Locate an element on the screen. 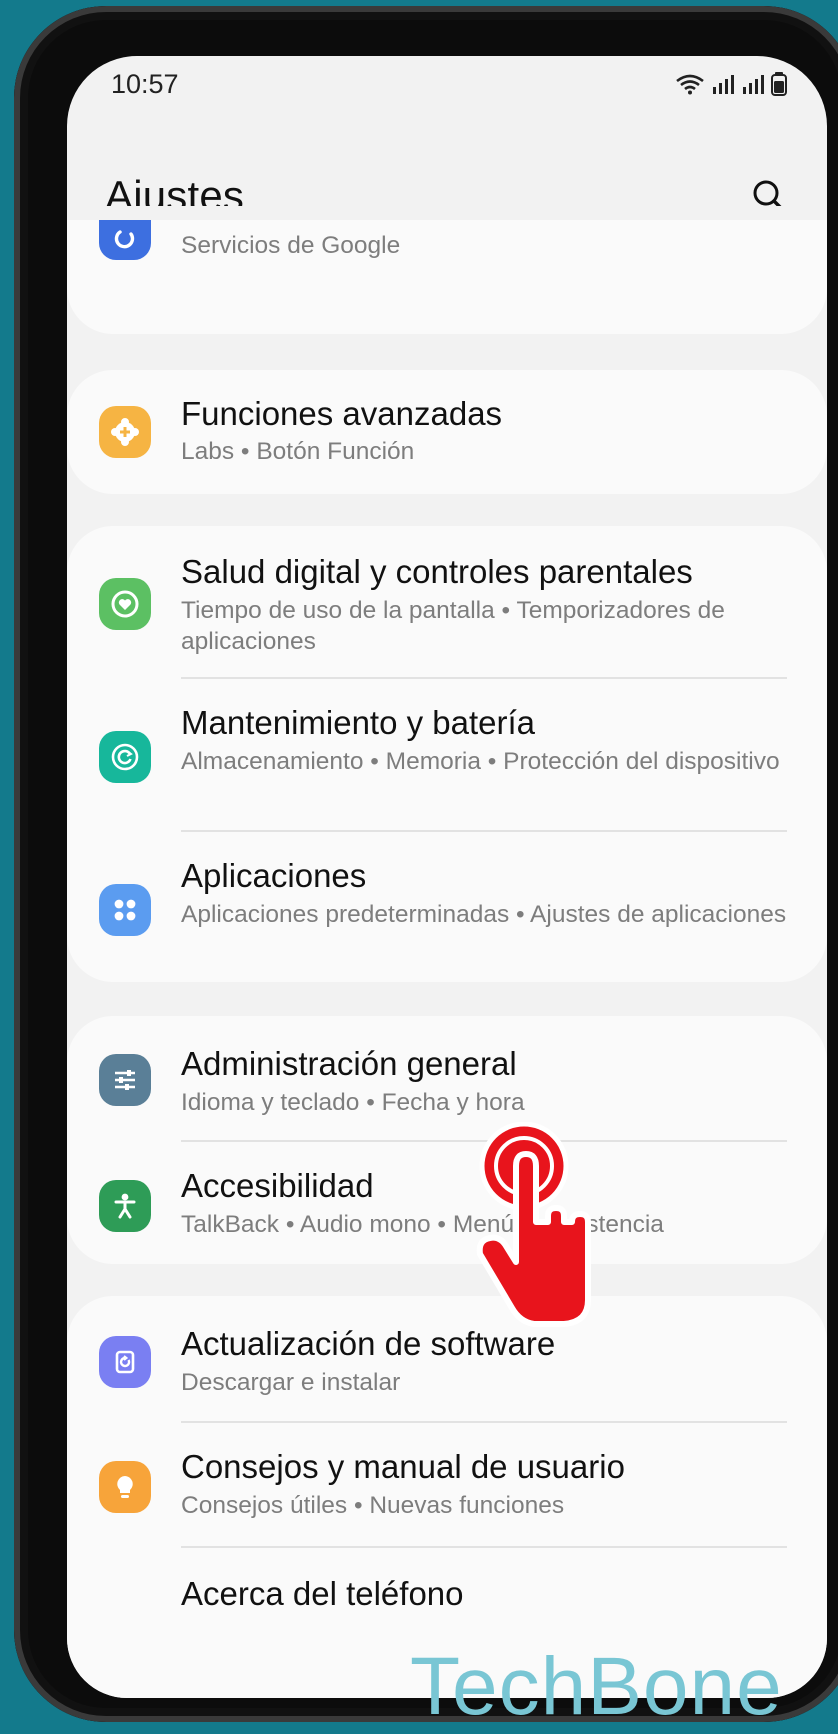  header-mask is located at coordinates (447, 213).